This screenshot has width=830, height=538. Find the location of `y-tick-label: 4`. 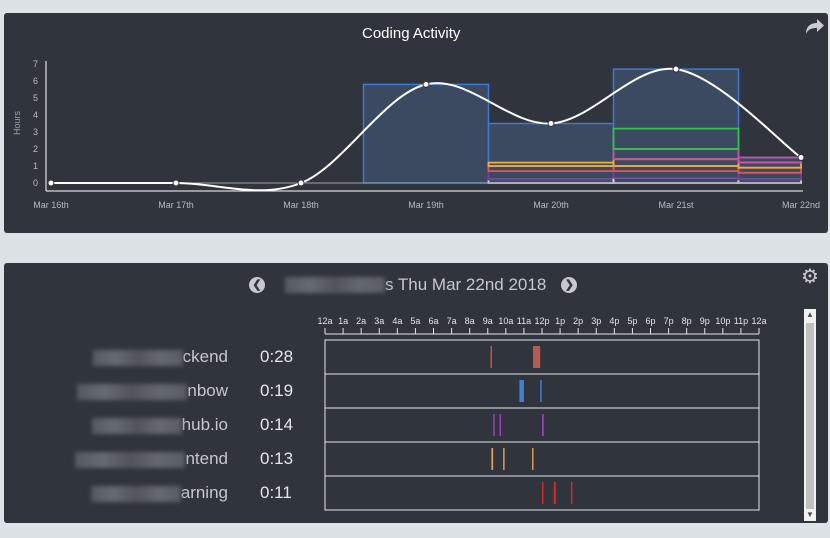

y-tick-label: 4 is located at coordinates (35, 115).